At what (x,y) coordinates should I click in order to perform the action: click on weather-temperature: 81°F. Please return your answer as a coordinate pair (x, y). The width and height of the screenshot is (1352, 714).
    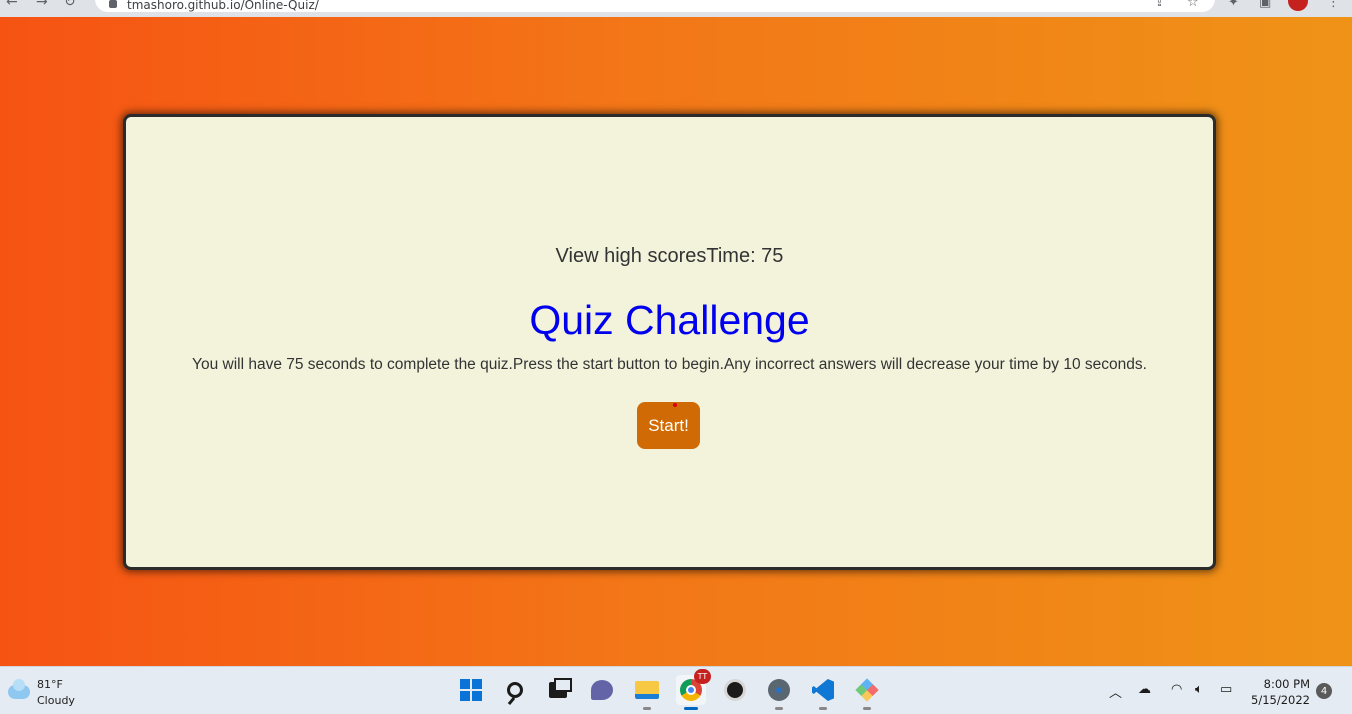
    Looking at the image, I should click on (50, 684).